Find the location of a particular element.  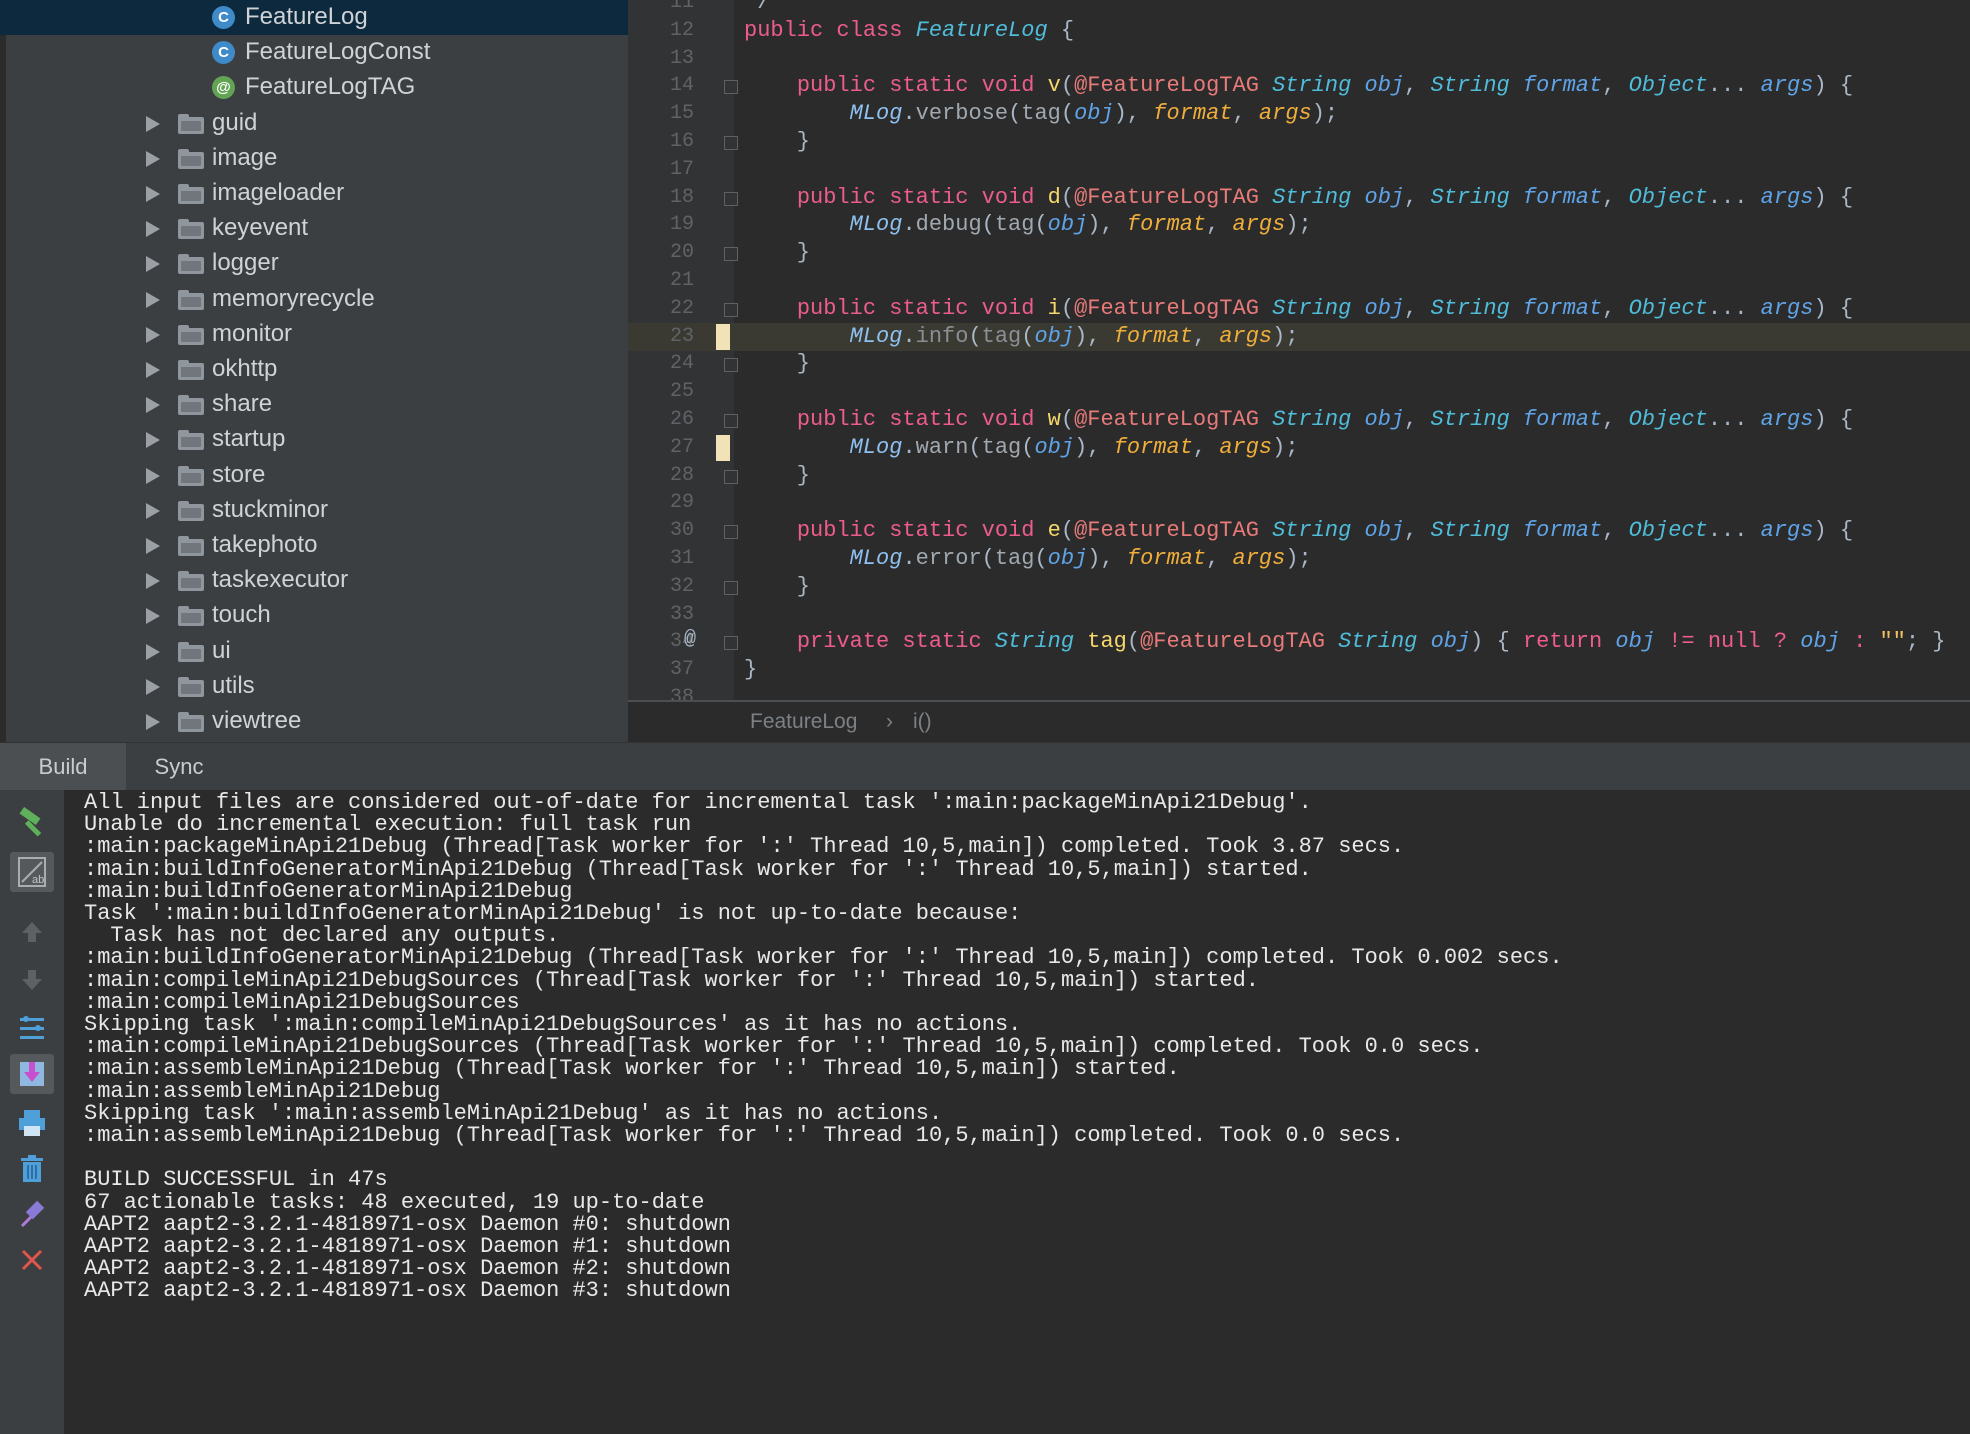

line-number: 32 is located at coordinates (681, 586).